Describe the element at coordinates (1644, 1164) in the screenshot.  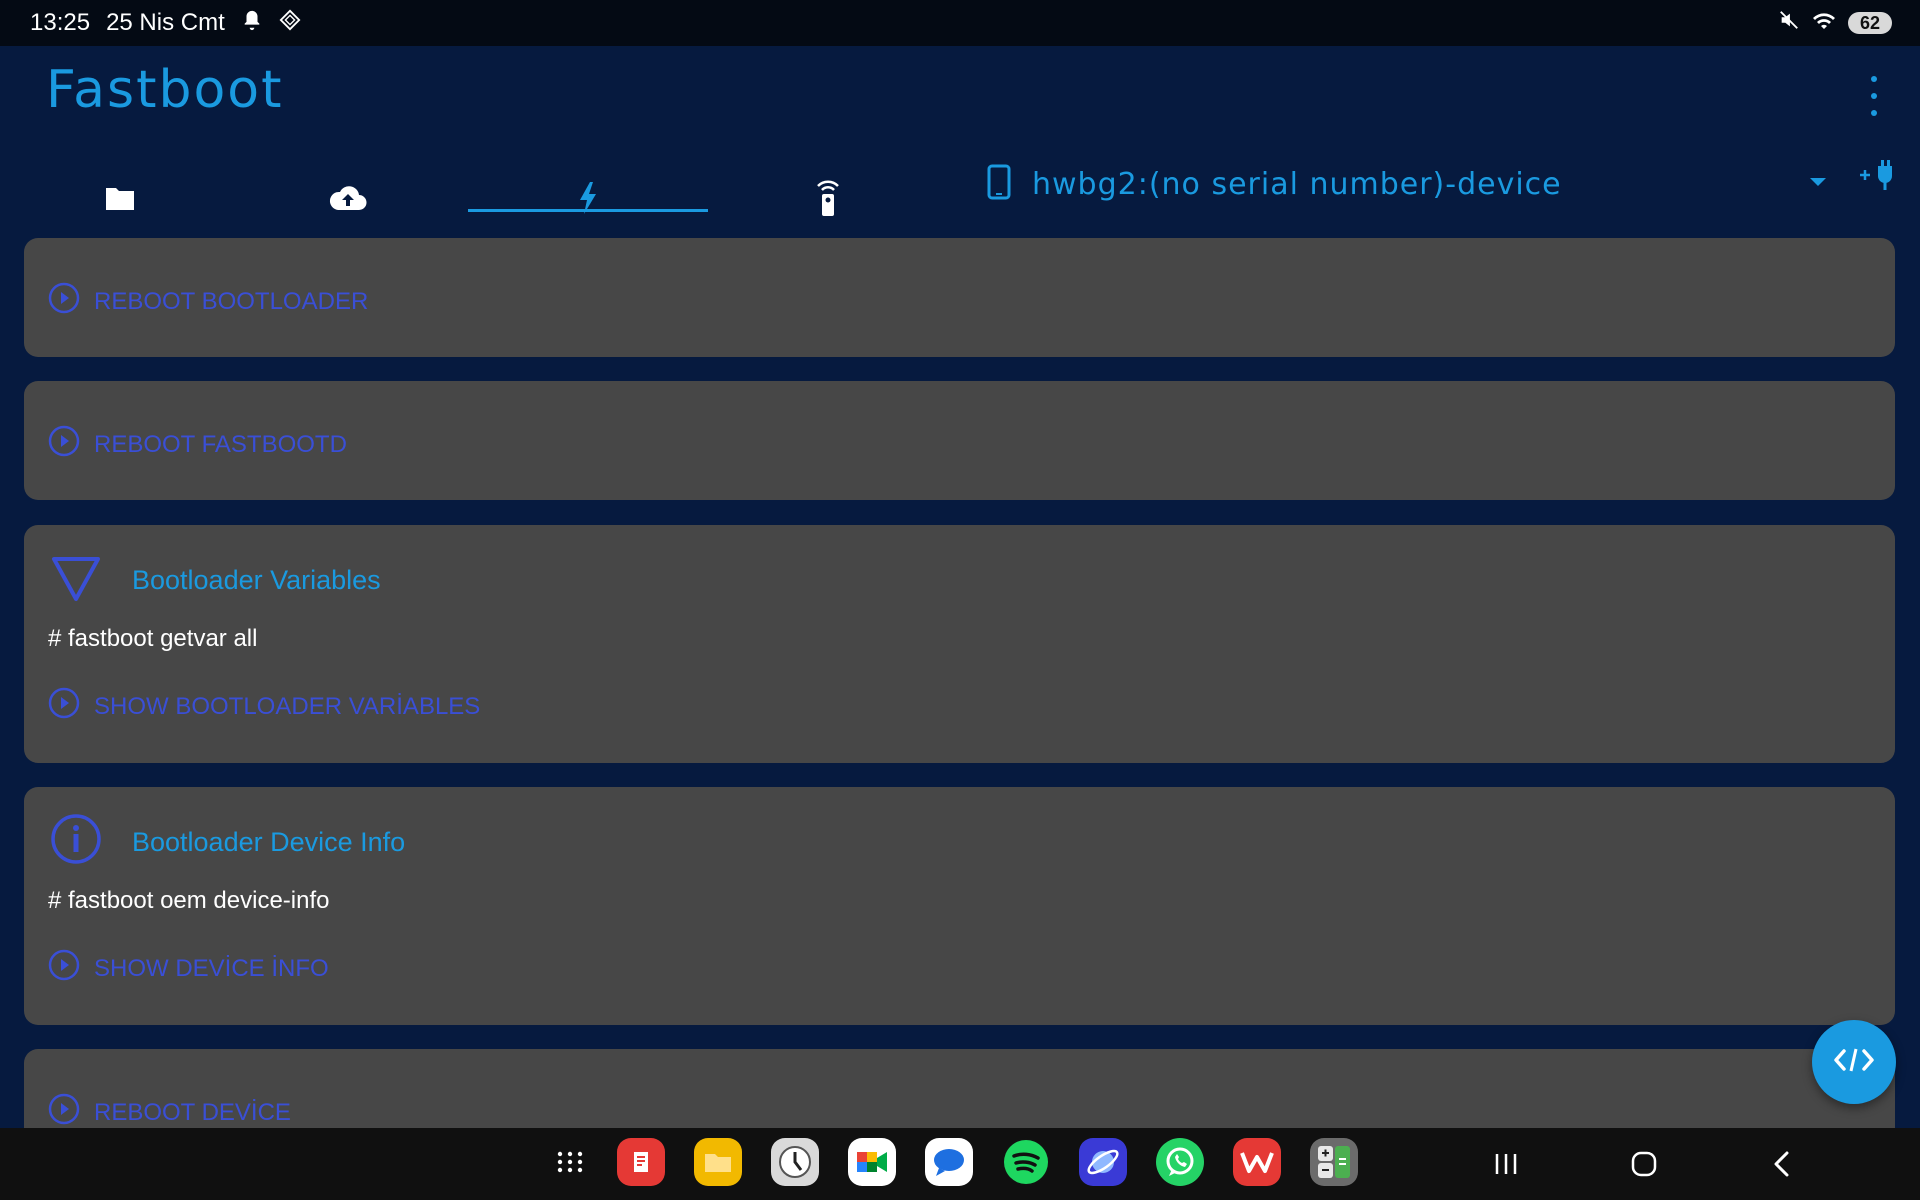
I see `home-button` at that location.